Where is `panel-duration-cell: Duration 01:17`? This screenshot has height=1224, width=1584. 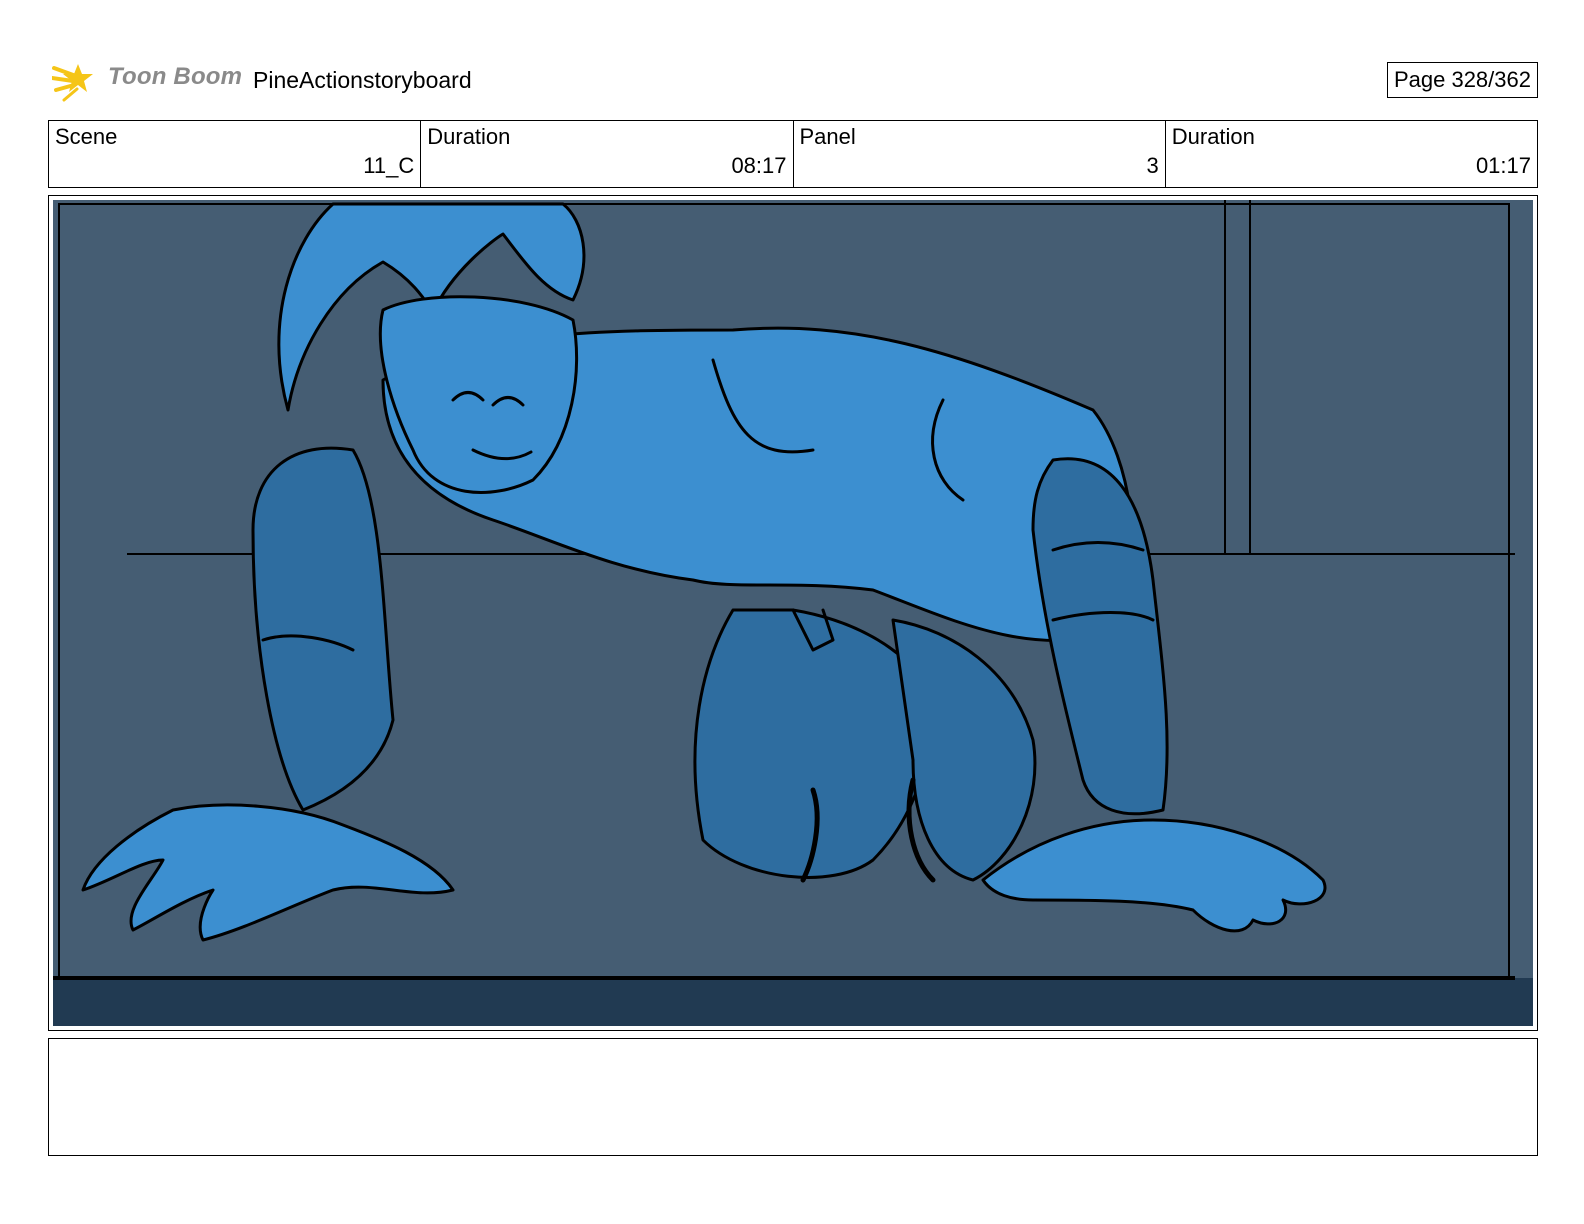
panel-duration-cell: Duration 01:17 is located at coordinates (1351, 154).